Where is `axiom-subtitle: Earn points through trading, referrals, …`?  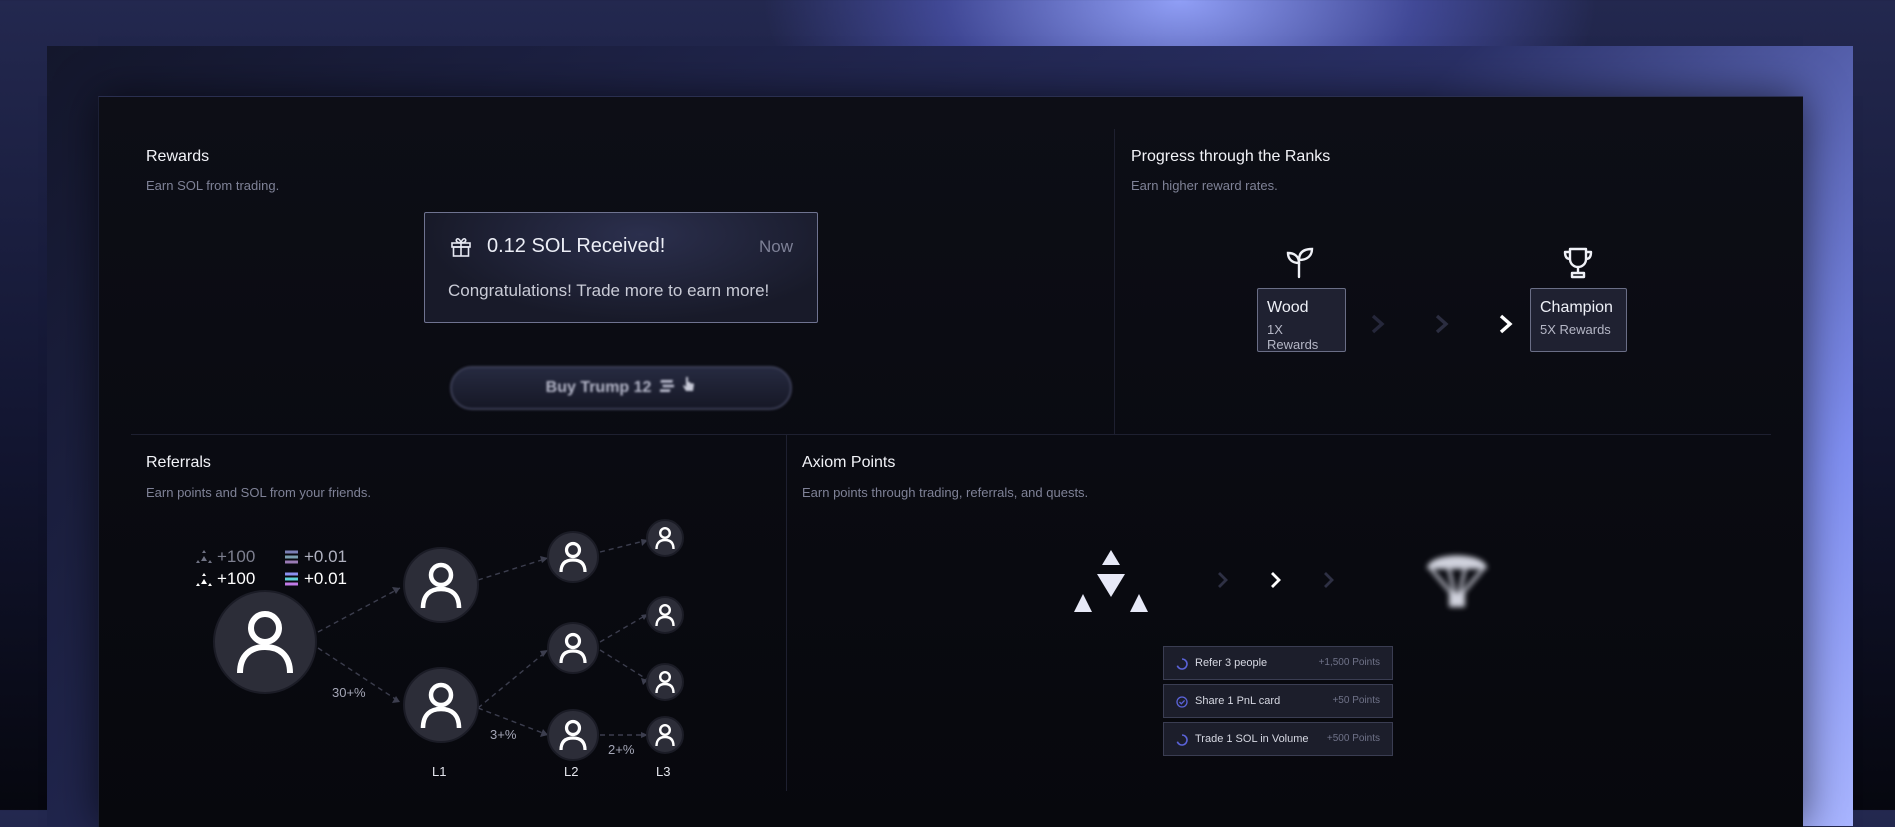 axiom-subtitle: Earn points through trading, referrals, … is located at coordinates (945, 492).